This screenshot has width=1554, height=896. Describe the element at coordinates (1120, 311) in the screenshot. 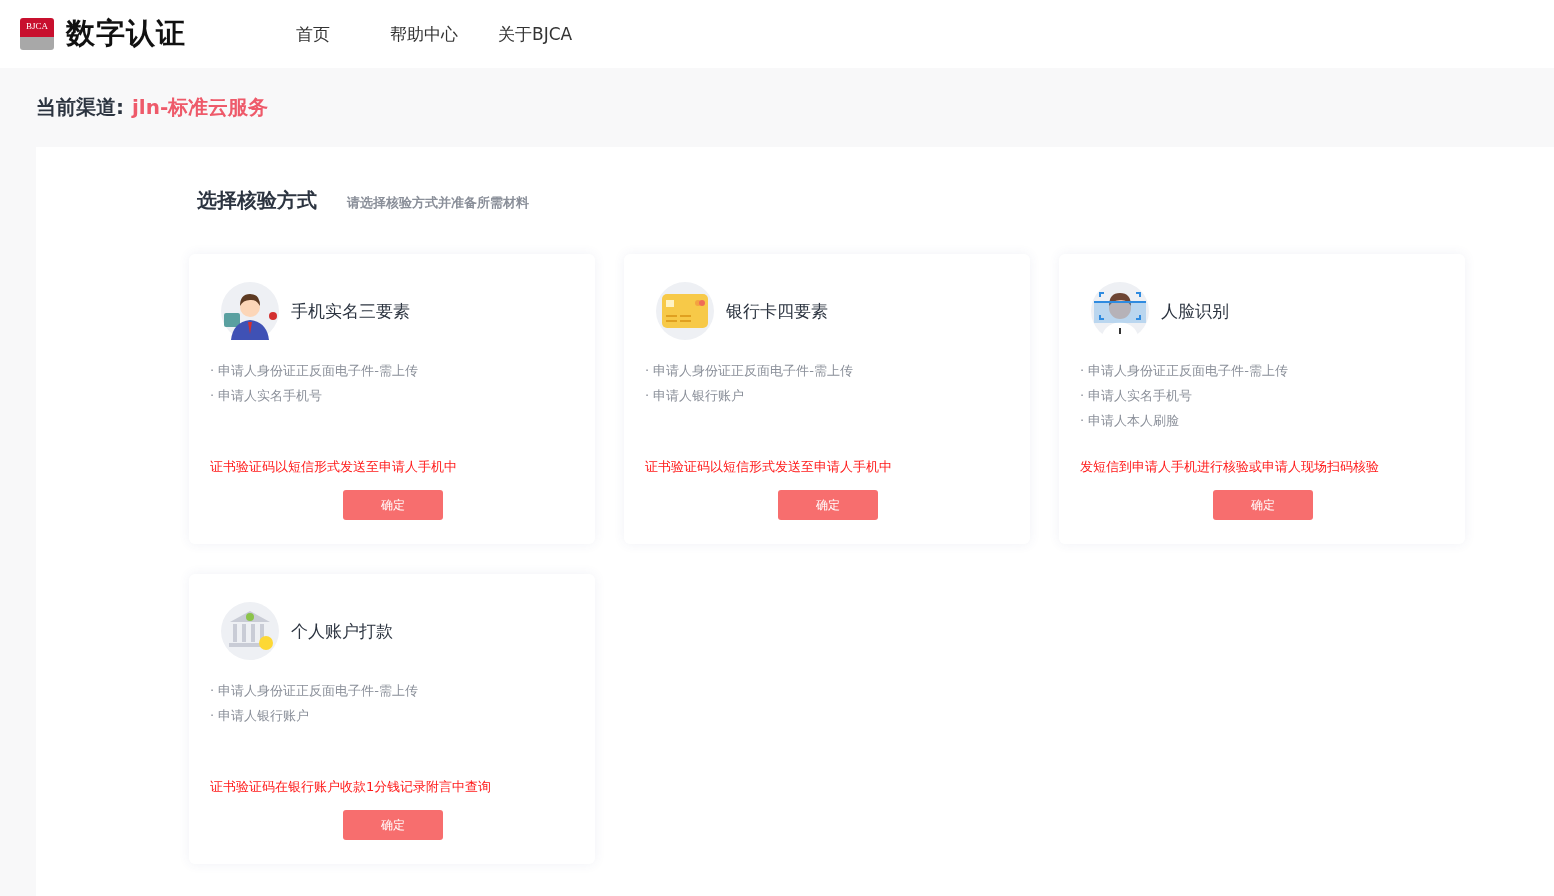

I see `face-scan-icon` at that location.